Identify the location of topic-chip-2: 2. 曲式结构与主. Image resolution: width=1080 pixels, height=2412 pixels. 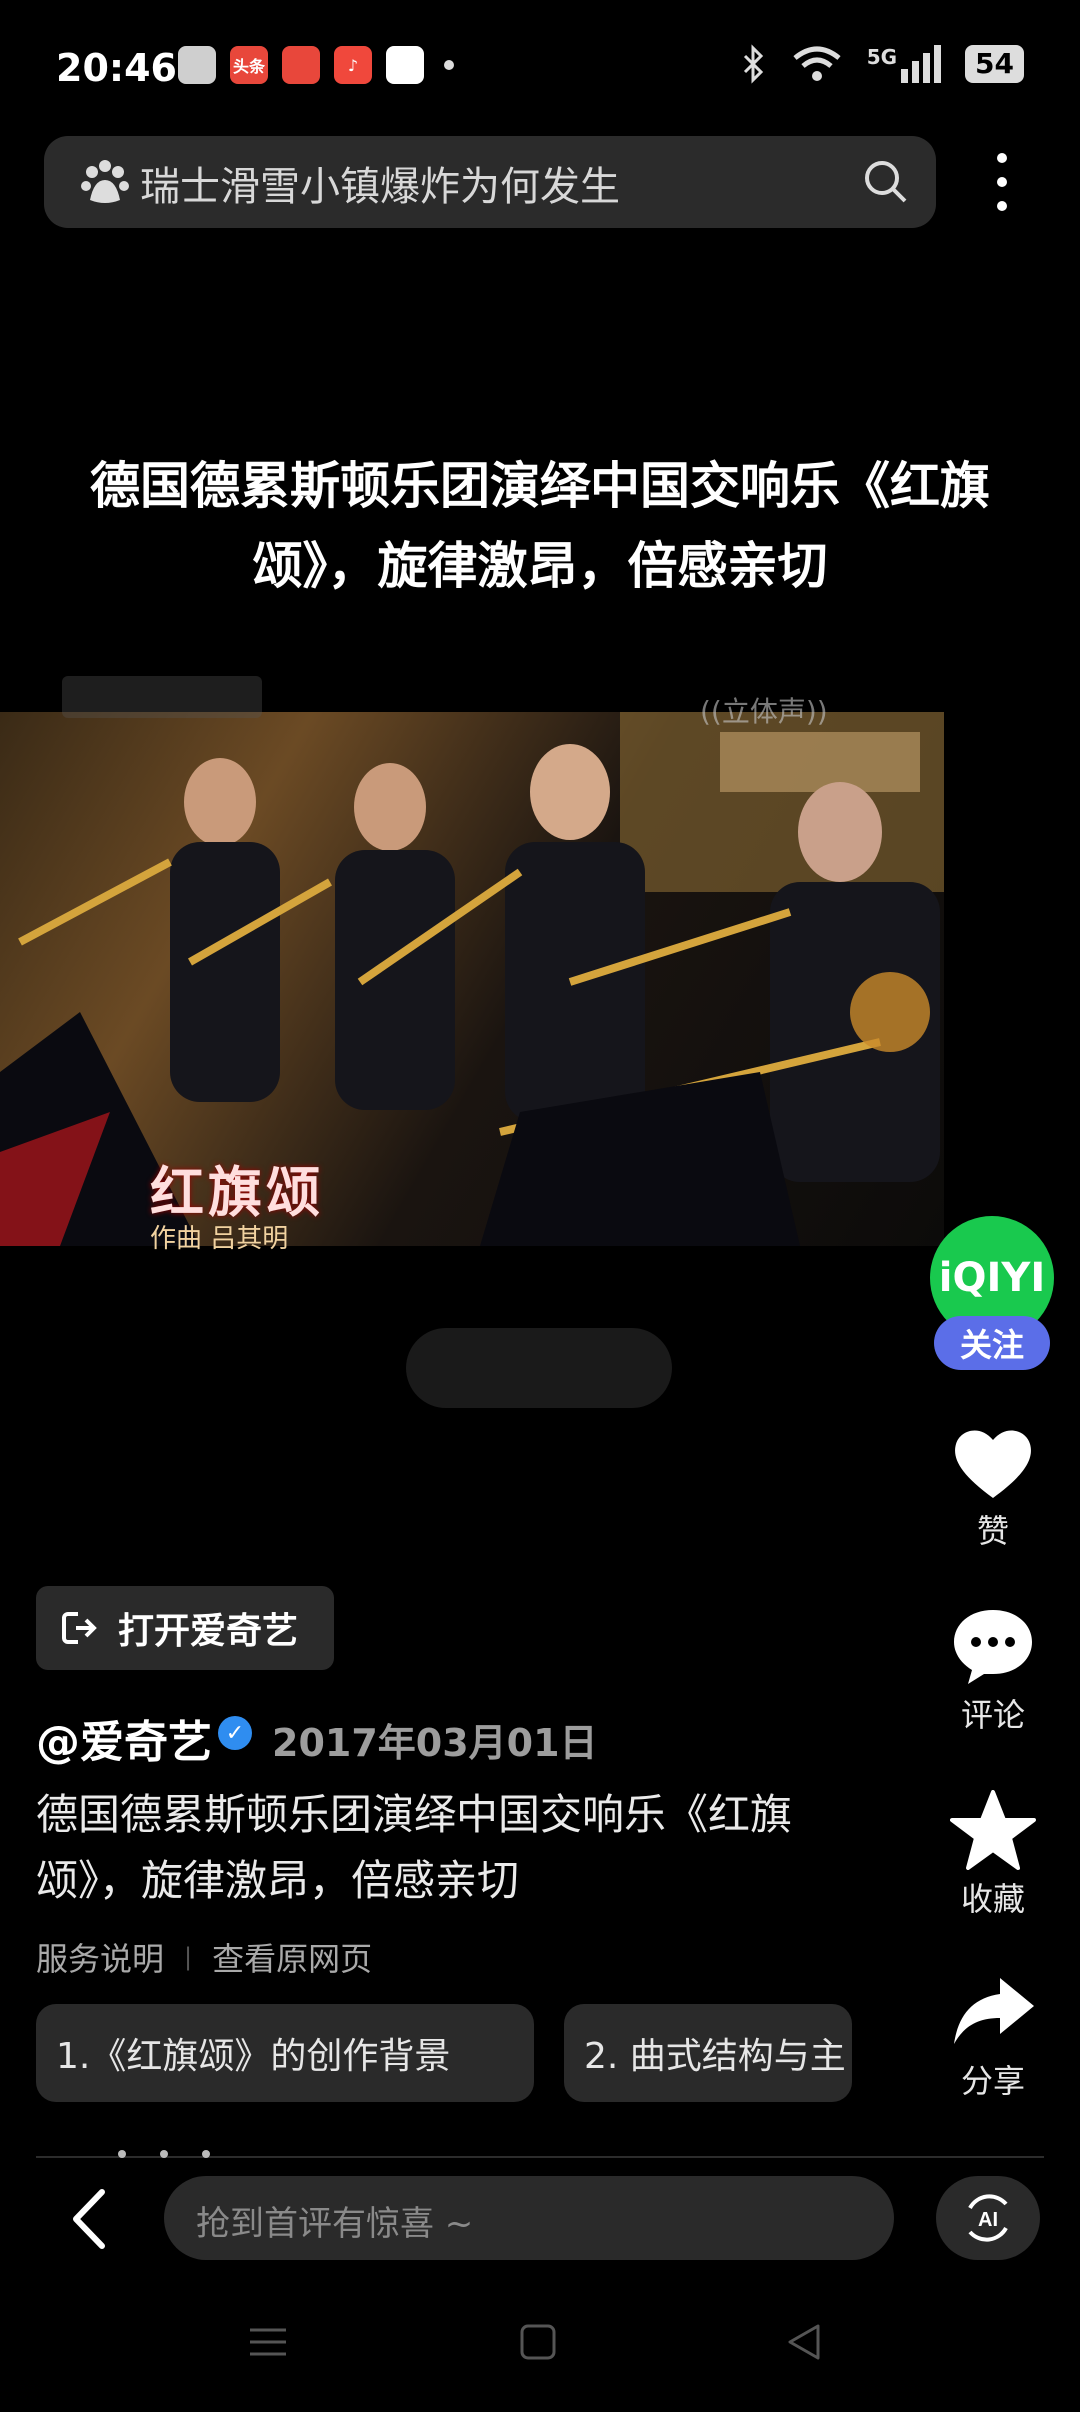
(708, 2053).